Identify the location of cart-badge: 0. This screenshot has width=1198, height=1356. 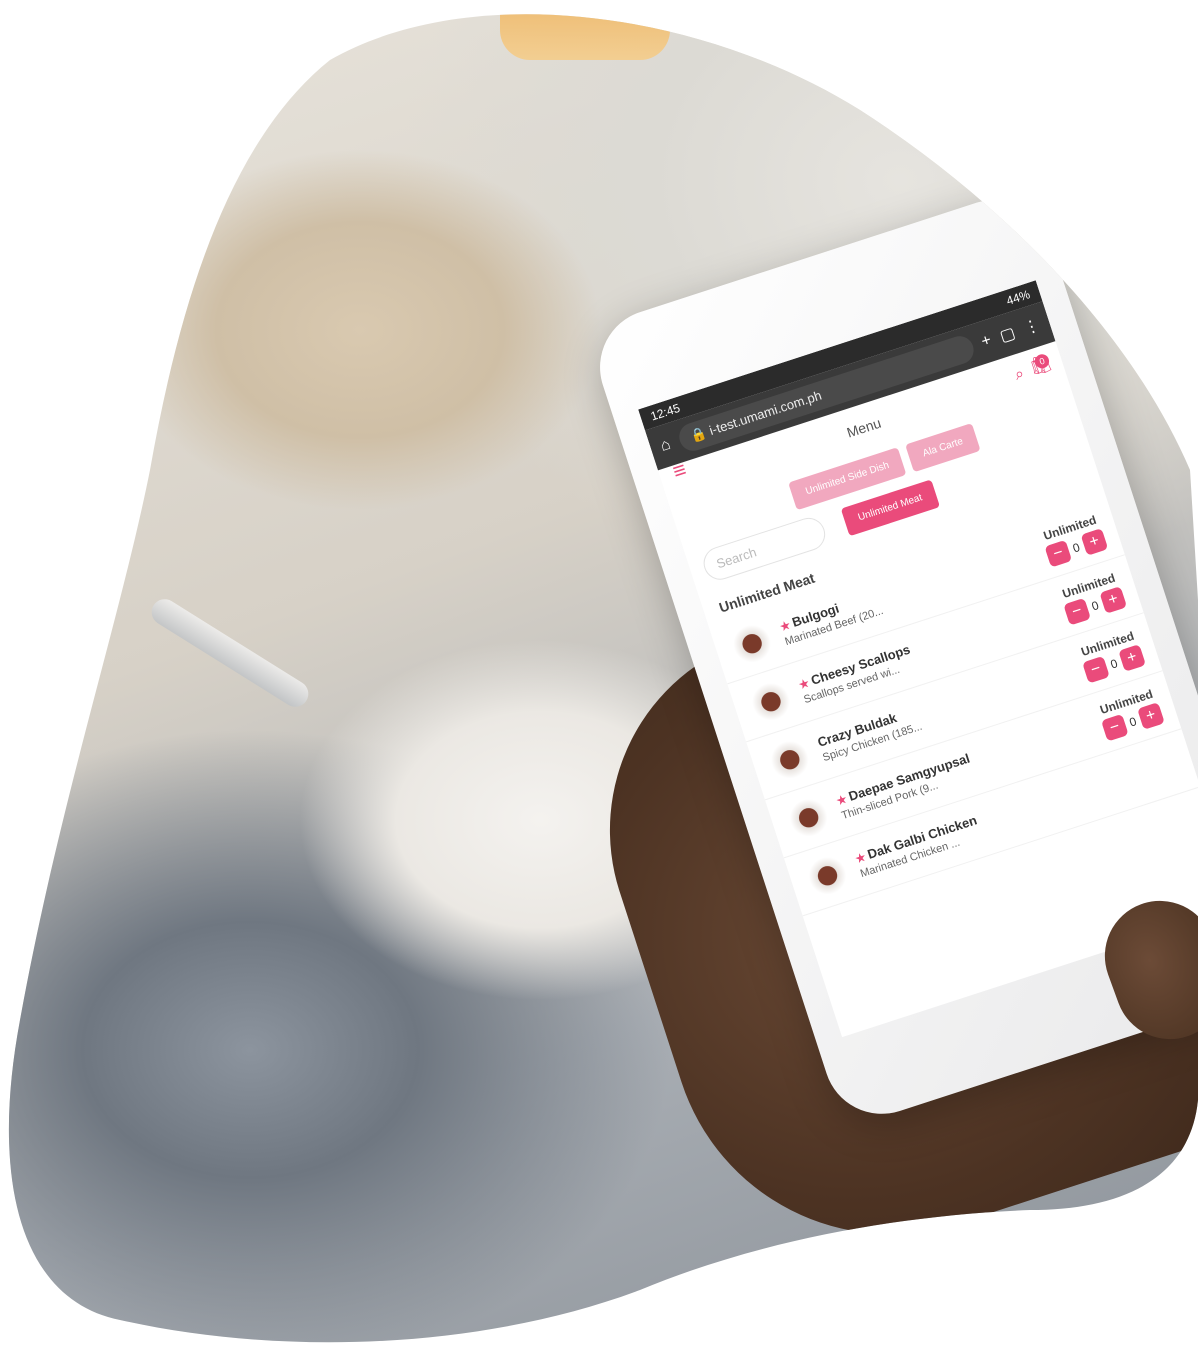
(1042, 361).